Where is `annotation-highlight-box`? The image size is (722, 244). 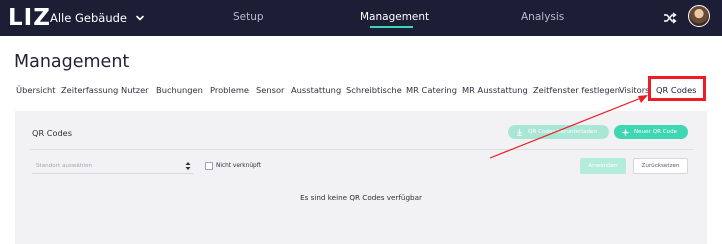 annotation-highlight-box is located at coordinates (677, 88).